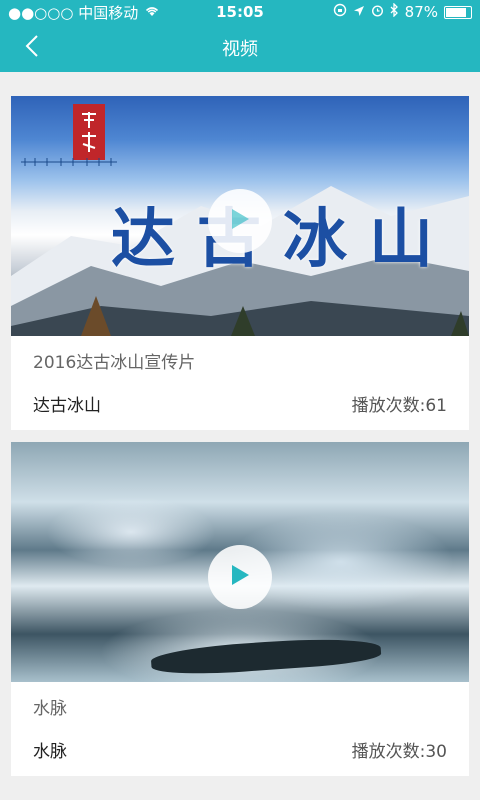 The height and width of the screenshot is (800, 480). Describe the element at coordinates (114, 363) in the screenshot. I see `video-description: 2016达古冰山宣传片` at that location.